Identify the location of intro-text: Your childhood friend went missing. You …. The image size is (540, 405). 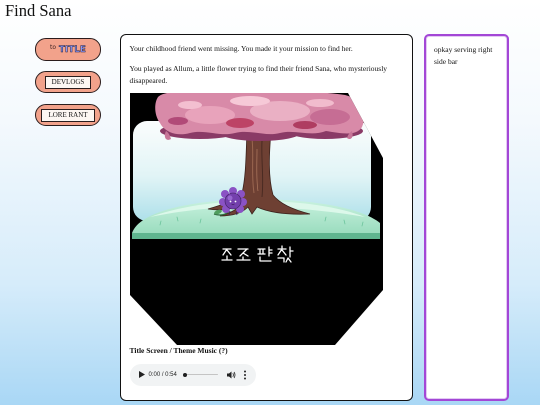
(265, 69).